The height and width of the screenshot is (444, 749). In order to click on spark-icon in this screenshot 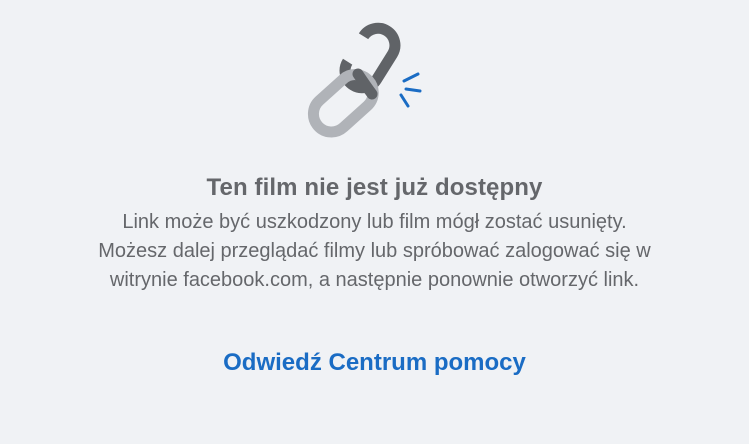, I will do `click(410, 90)`.